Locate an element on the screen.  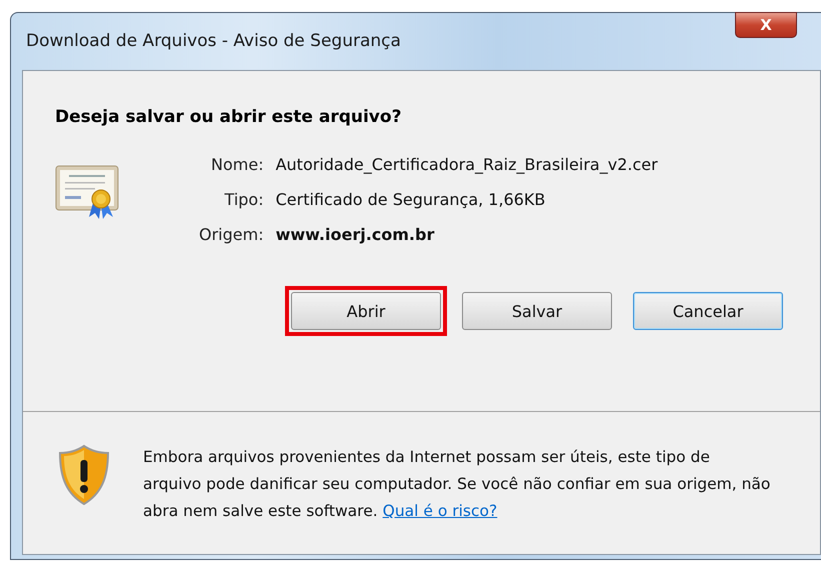
close-button: X is located at coordinates (766, 25).